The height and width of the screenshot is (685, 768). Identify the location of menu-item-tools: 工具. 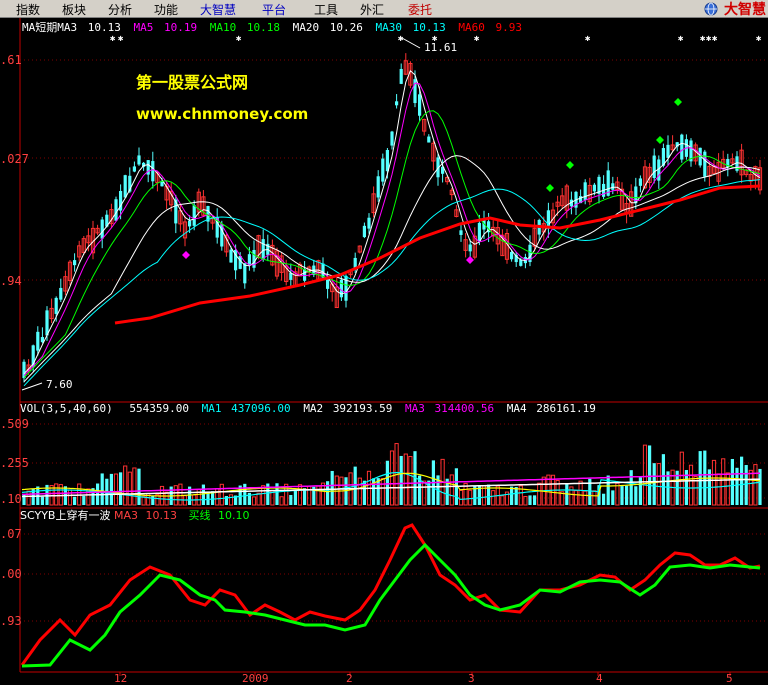
(326, 9).